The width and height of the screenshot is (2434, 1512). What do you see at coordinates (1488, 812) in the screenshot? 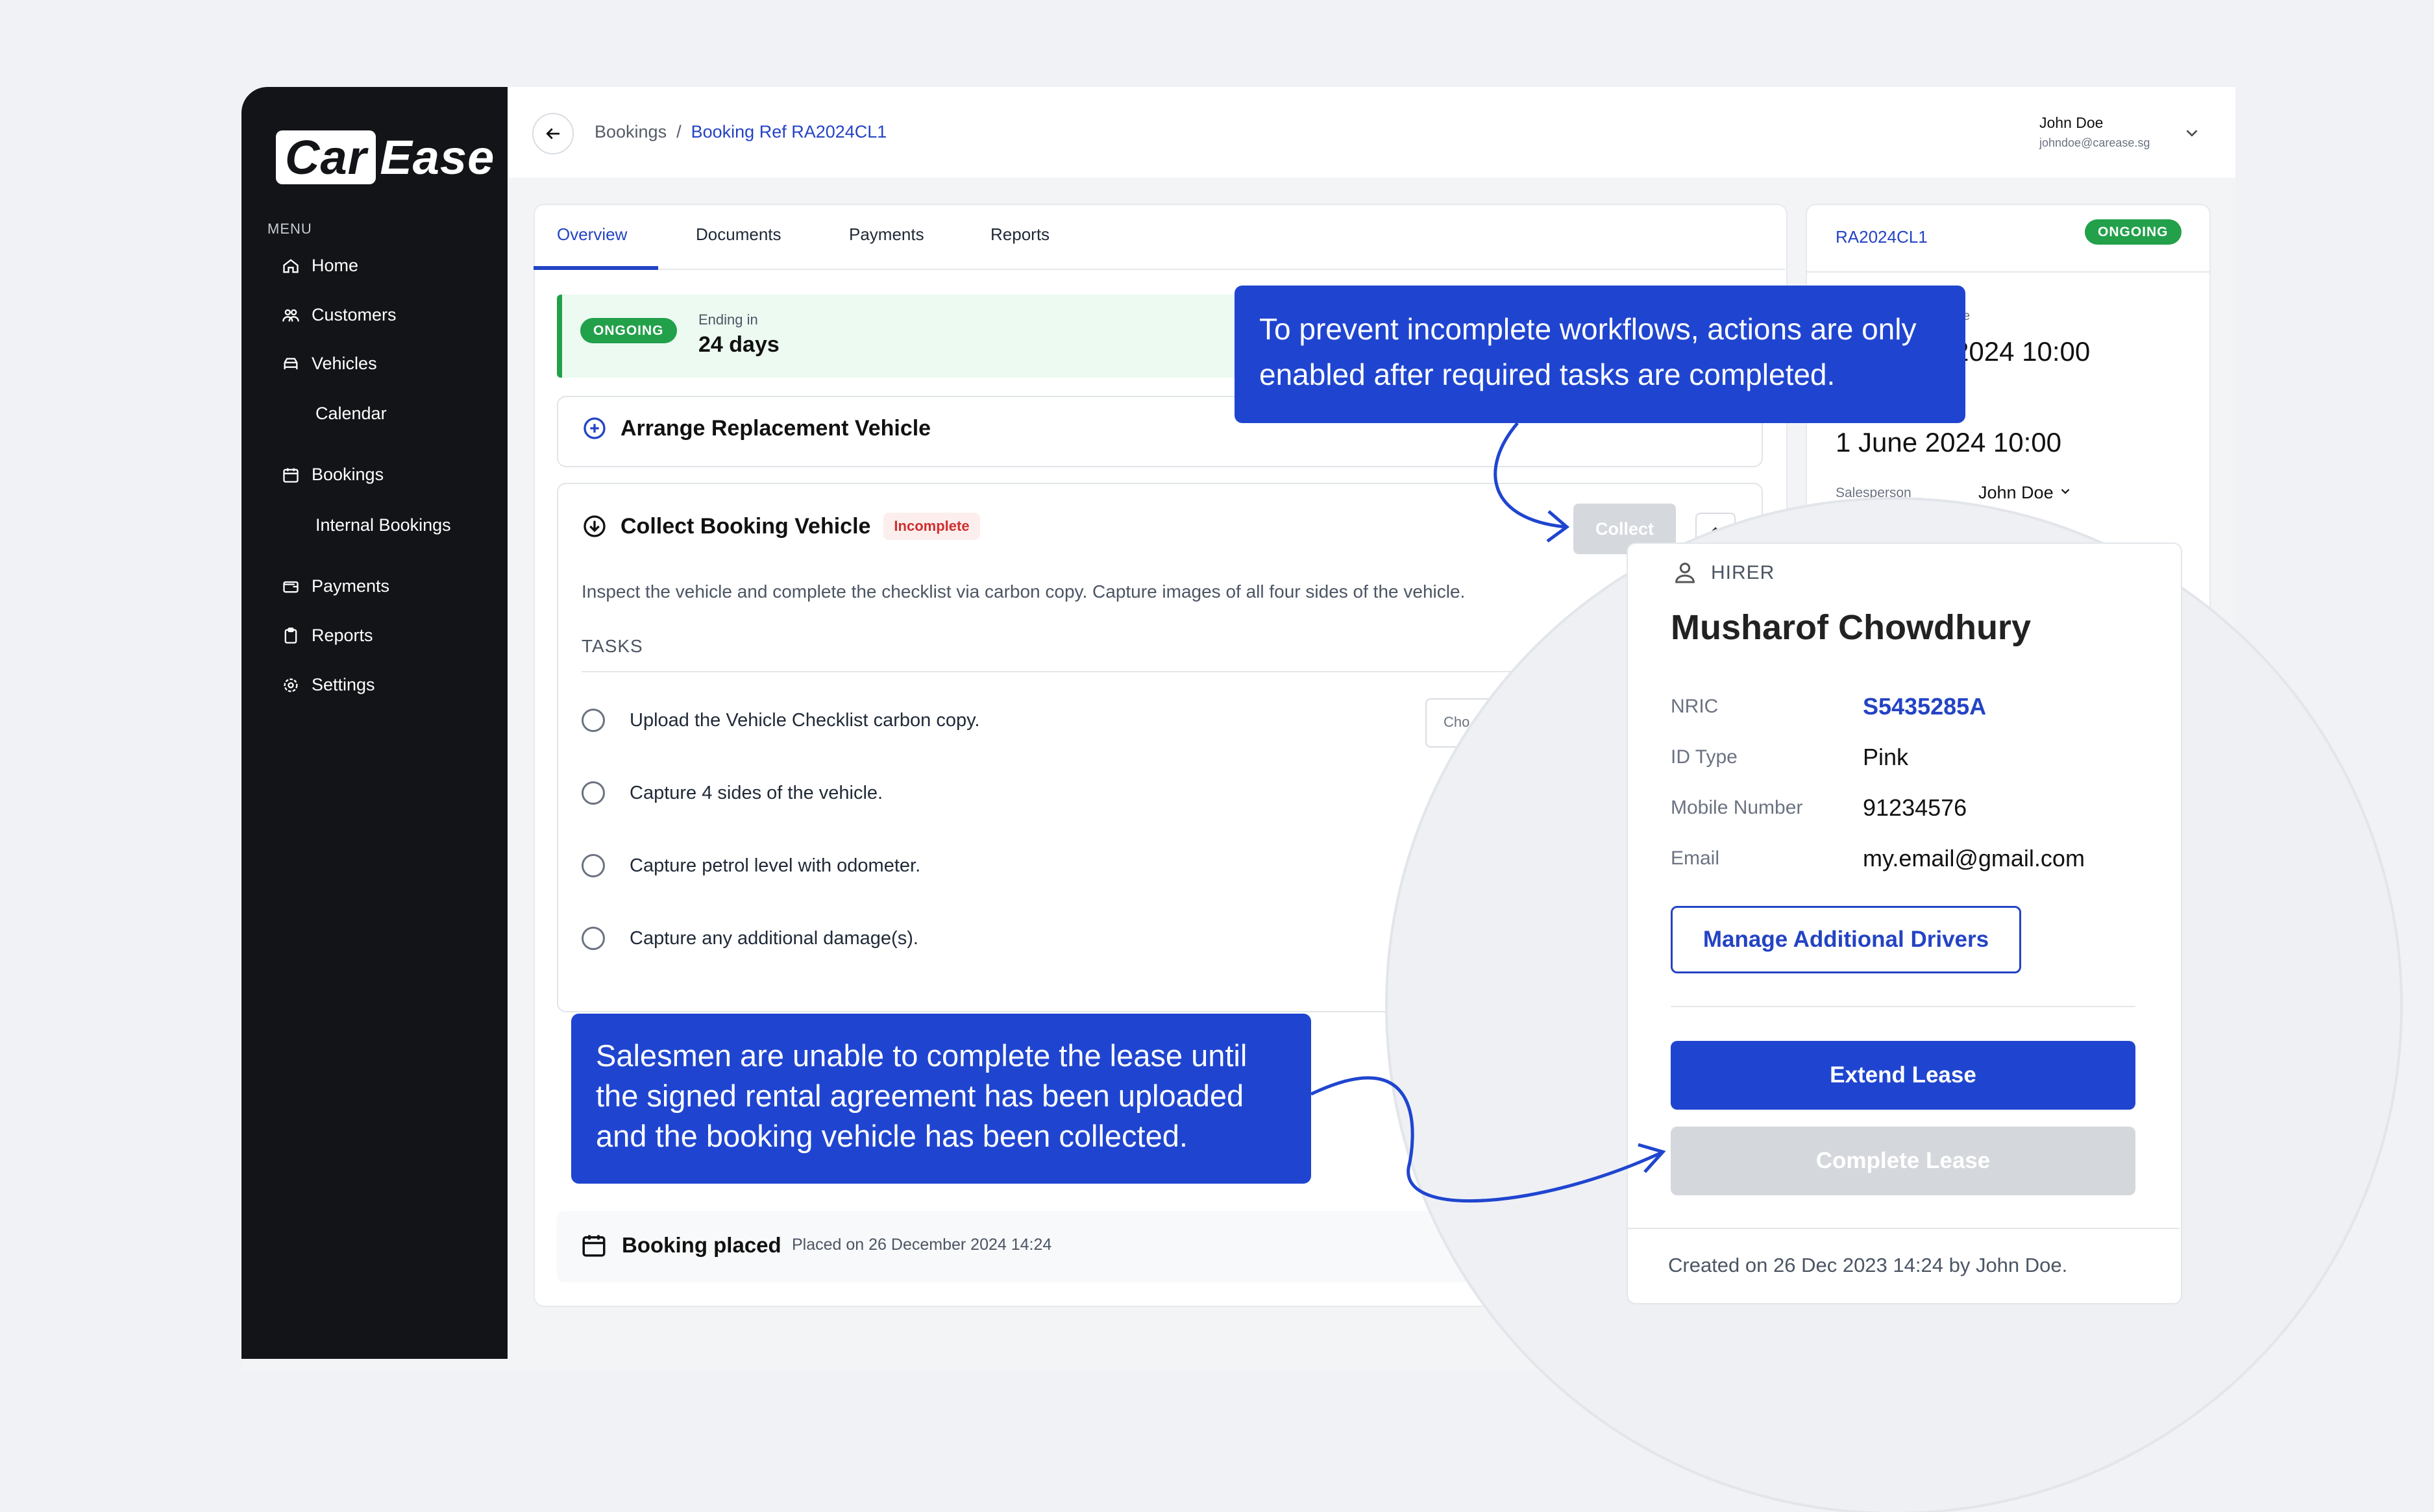
I see `callout-arrows` at bounding box center [1488, 812].